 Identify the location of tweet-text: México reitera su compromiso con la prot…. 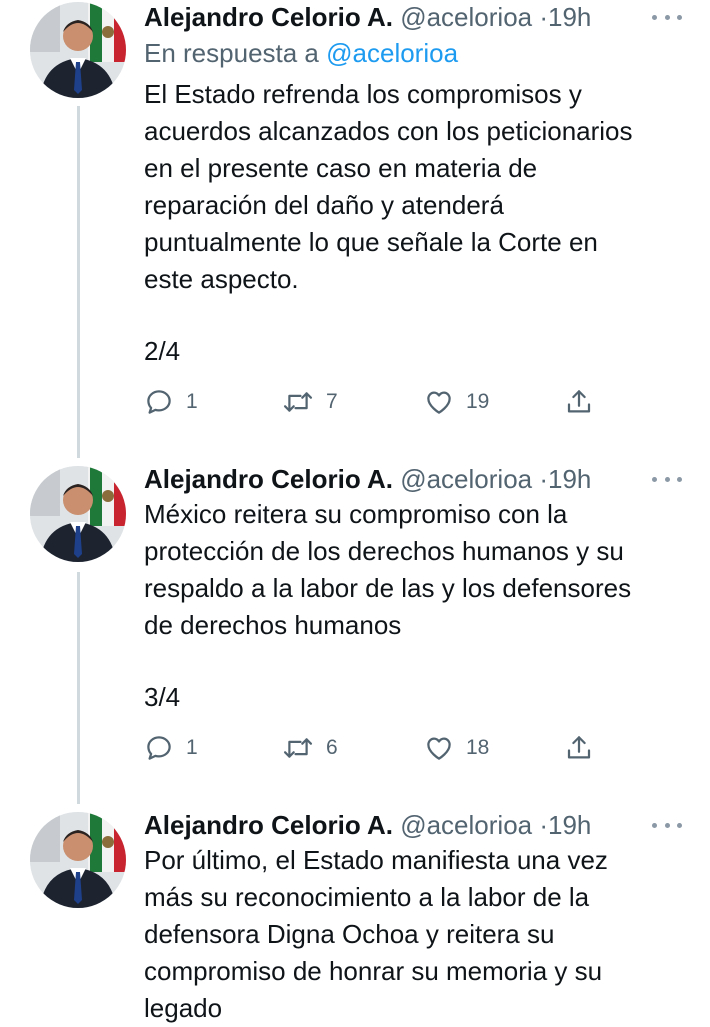
(388, 569).